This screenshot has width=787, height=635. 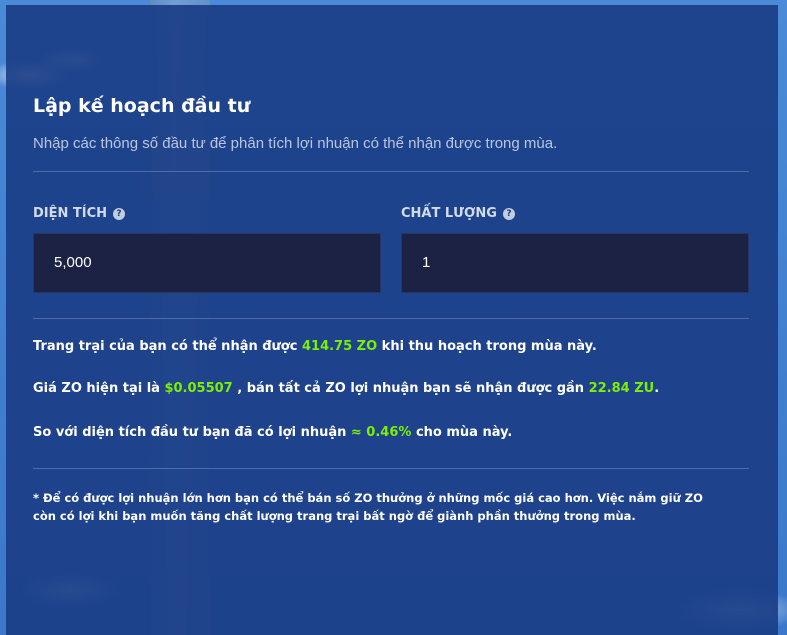 I want to click on result-harvest-suffix: khi thu hoạch trong mùa này., so click(x=487, y=346).